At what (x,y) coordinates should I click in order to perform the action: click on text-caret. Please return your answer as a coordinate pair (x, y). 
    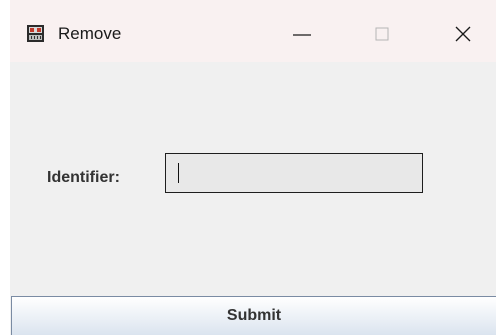
    Looking at the image, I should click on (178, 173).